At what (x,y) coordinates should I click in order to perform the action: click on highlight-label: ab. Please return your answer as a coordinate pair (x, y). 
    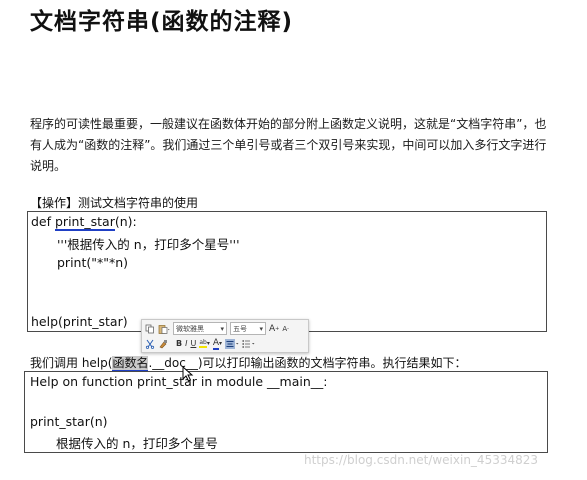
    Looking at the image, I should click on (203, 343).